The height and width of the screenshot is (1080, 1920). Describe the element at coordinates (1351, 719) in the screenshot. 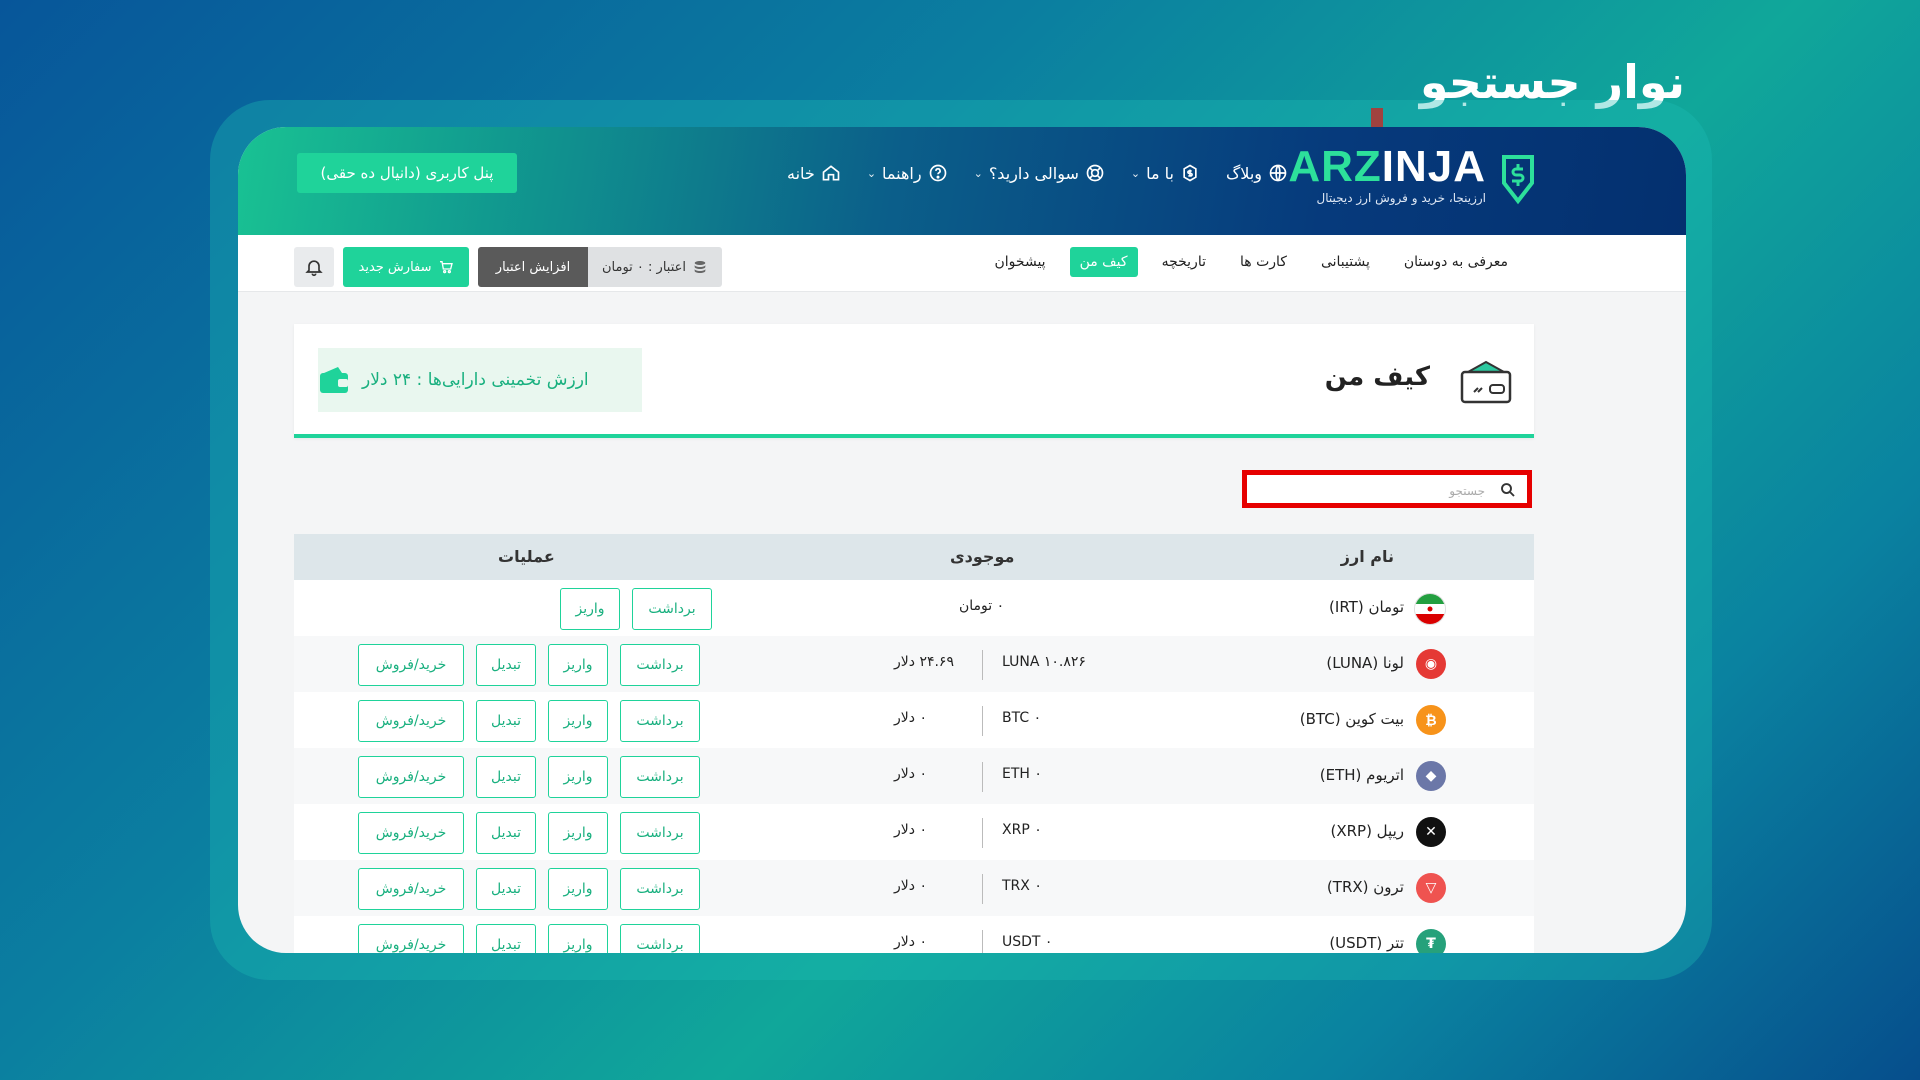

I see `currency-name: بیت کوین (BTC)` at that location.